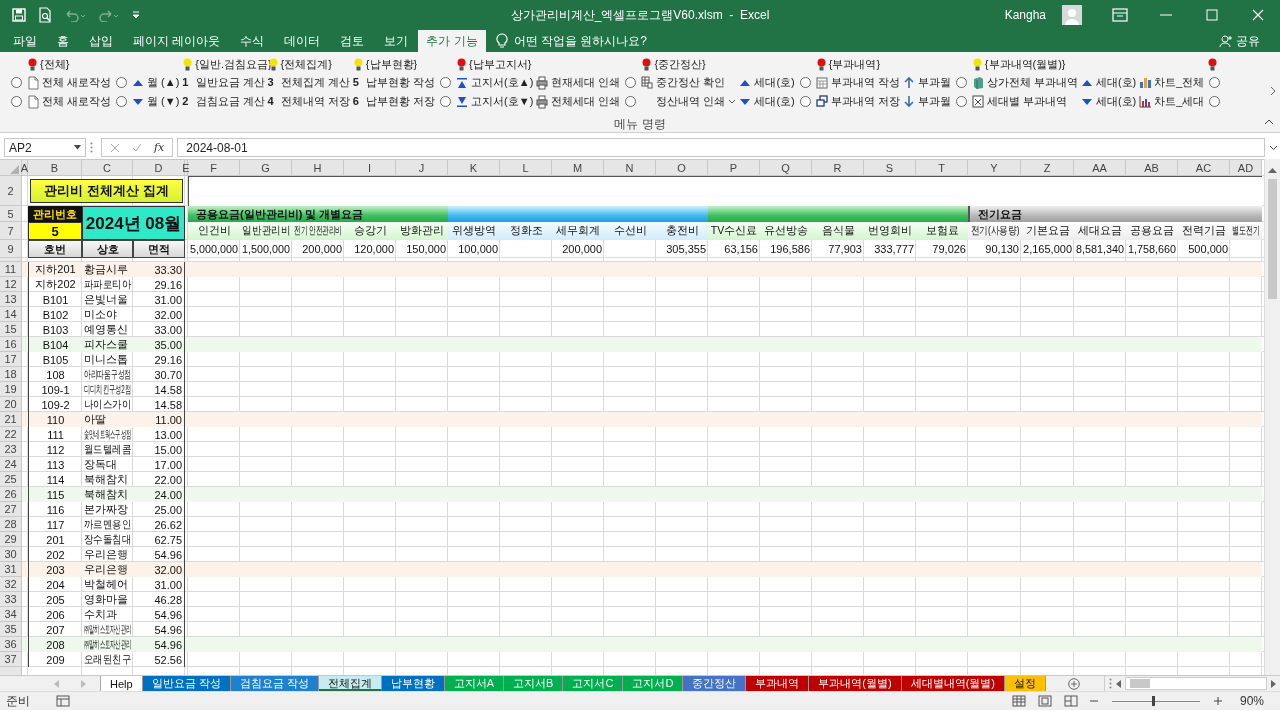 The width and height of the screenshot is (1280, 711). I want to click on row-header: 22, so click(11, 434).